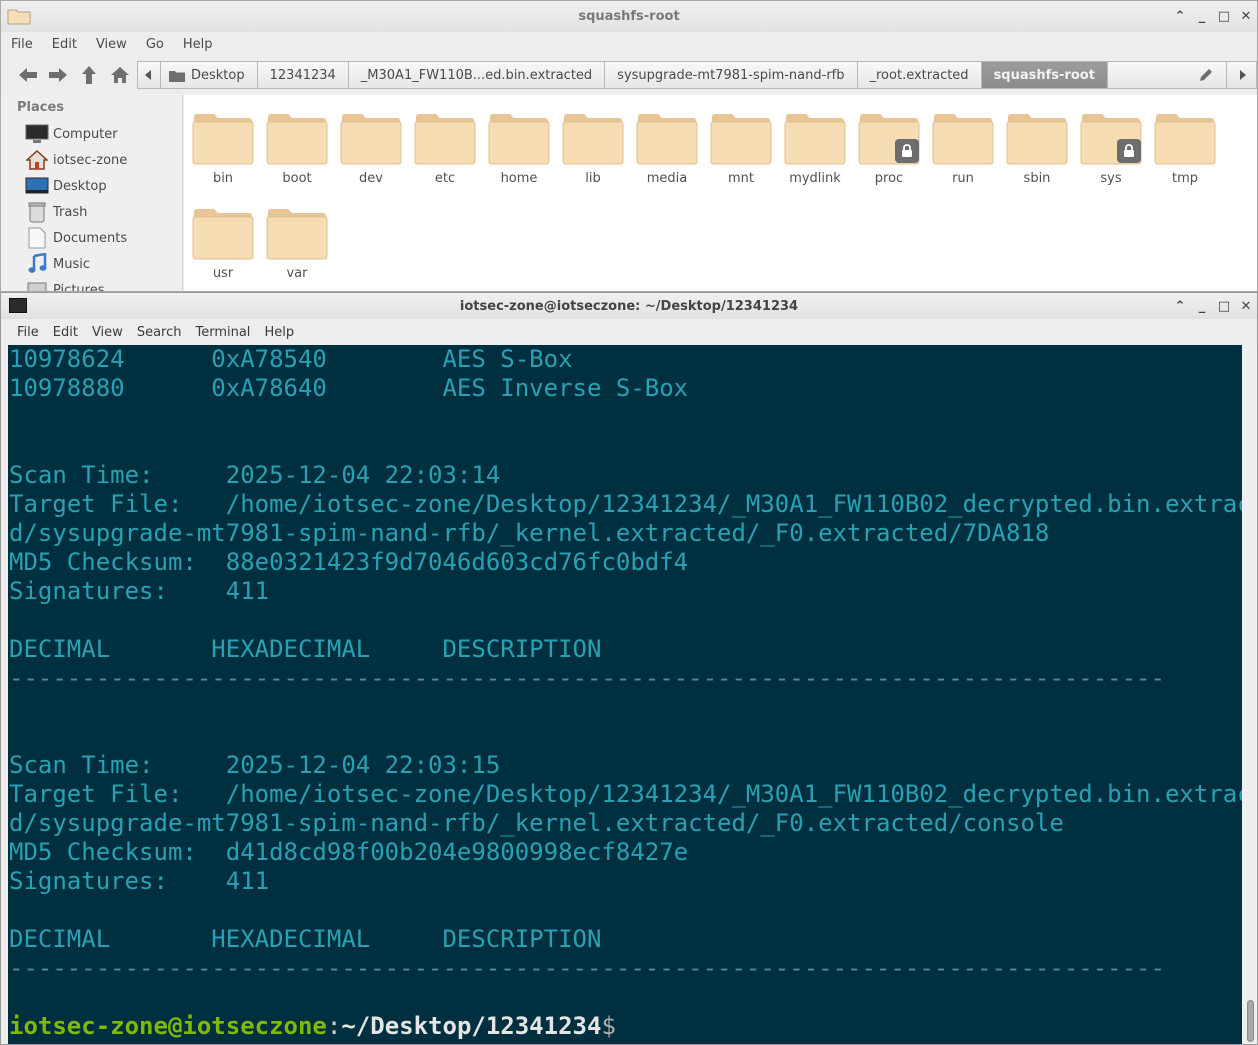  I want to click on sidebar-item-label: Pictures, so click(79, 287).